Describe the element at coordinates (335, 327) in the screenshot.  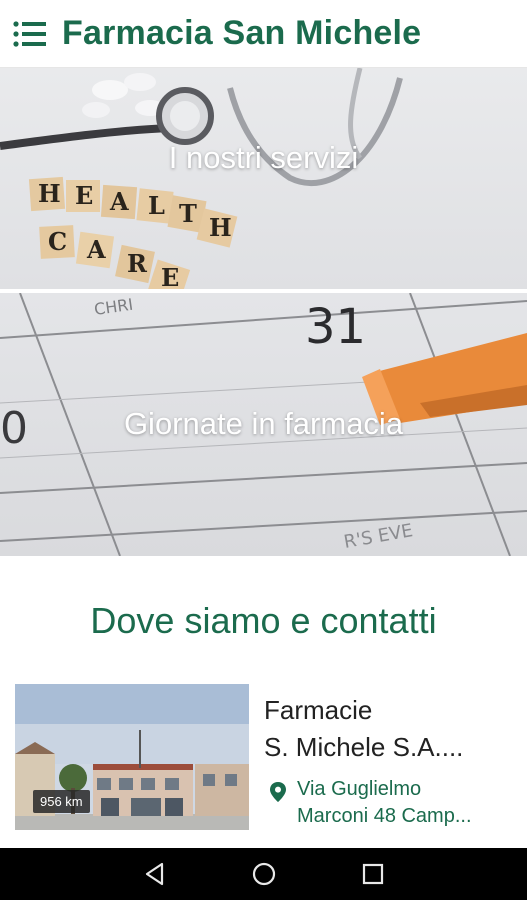
I see `svg-text: 31` at that location.